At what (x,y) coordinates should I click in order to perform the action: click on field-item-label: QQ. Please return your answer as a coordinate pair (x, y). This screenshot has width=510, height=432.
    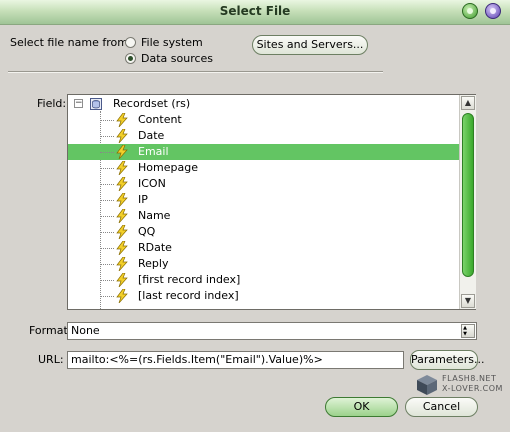
    Looking at the image, I should click on (147, 231).